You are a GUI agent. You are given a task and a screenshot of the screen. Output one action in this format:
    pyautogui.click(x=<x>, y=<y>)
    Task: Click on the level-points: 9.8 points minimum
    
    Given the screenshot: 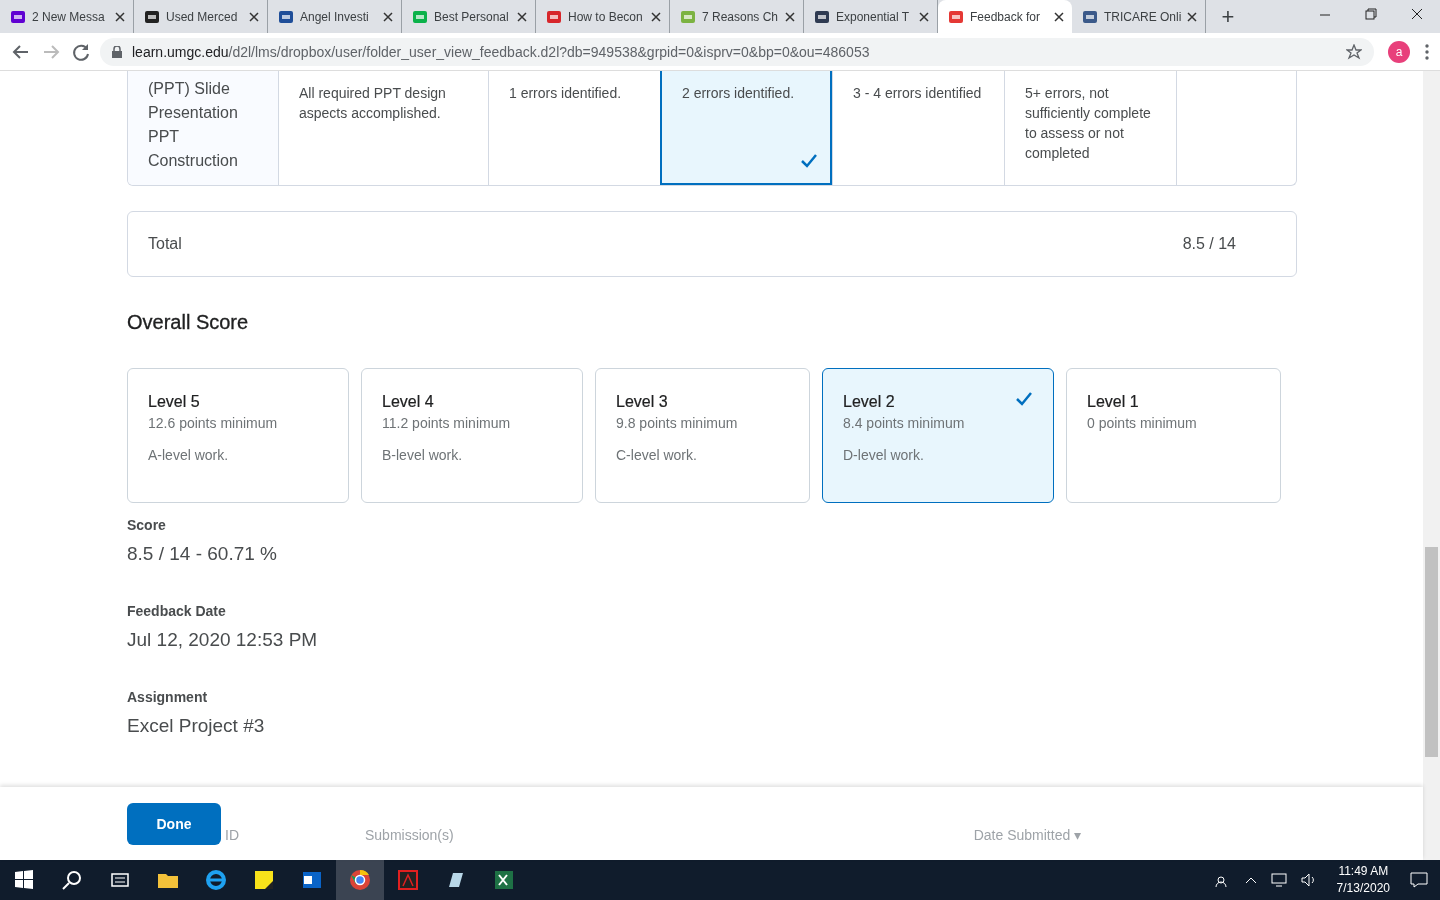 What is the action you would take?
    pyautogui.click(x=677, y=423)
    